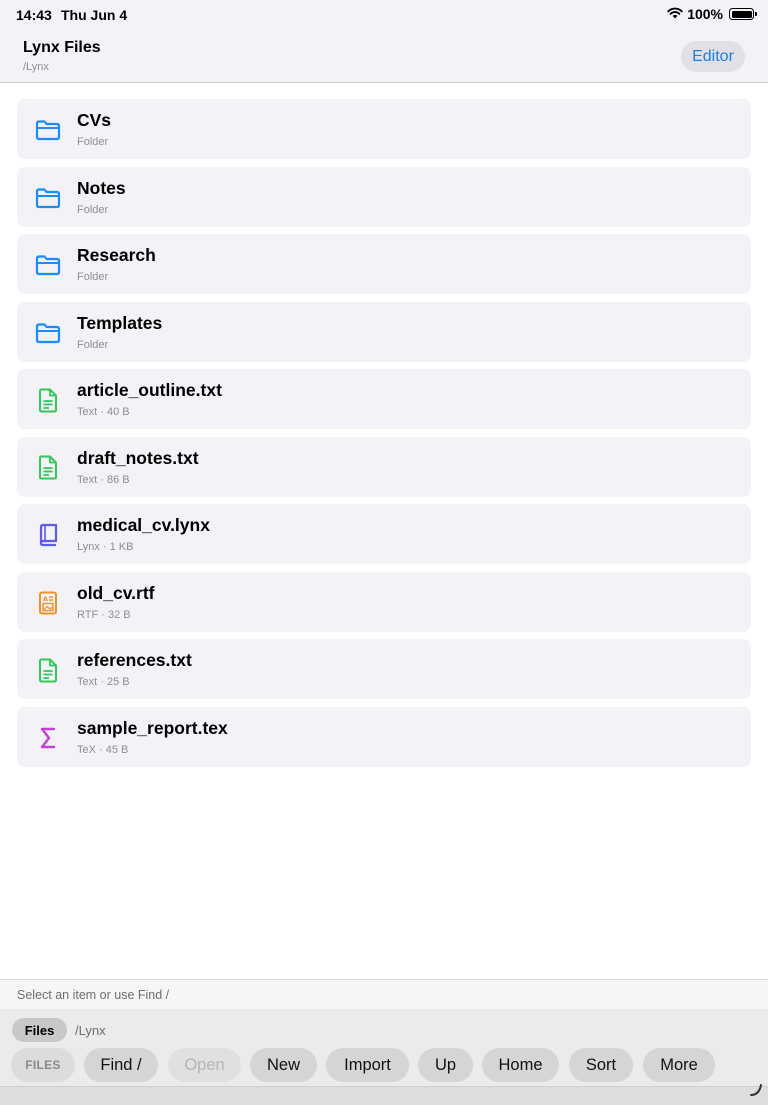 This screenshot has height=1105, width=768. Describe the element at coordinates (384, 129) in the screenshot. I see `file-row: CVs Folder` at that location.